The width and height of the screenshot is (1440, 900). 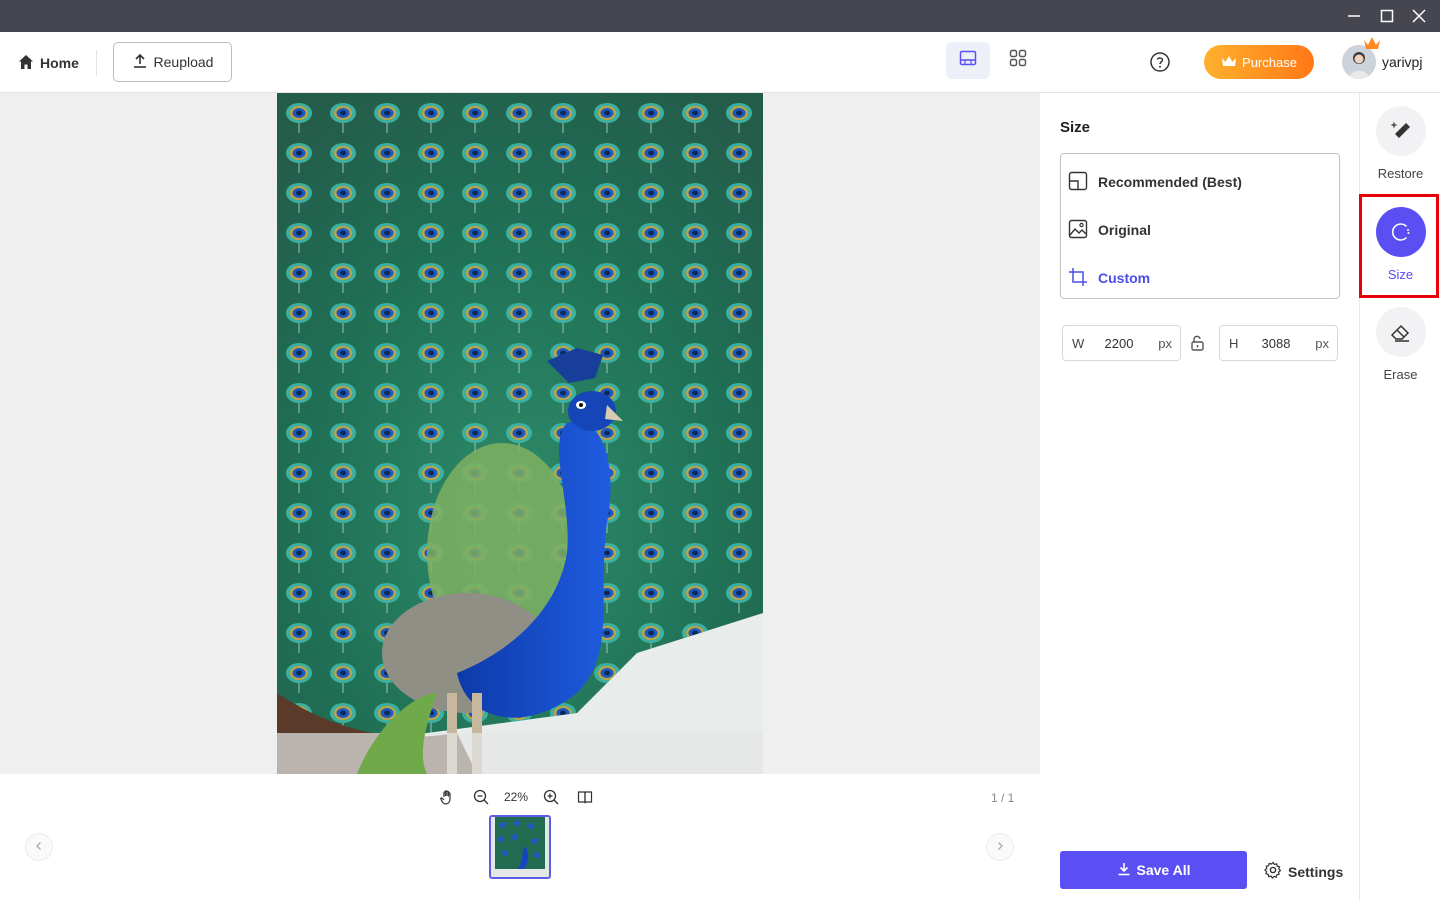 What do you see at coordinates (1198, 343) in the screenshot?
I see `unlock-icon` at bounding box center [1198, 343].